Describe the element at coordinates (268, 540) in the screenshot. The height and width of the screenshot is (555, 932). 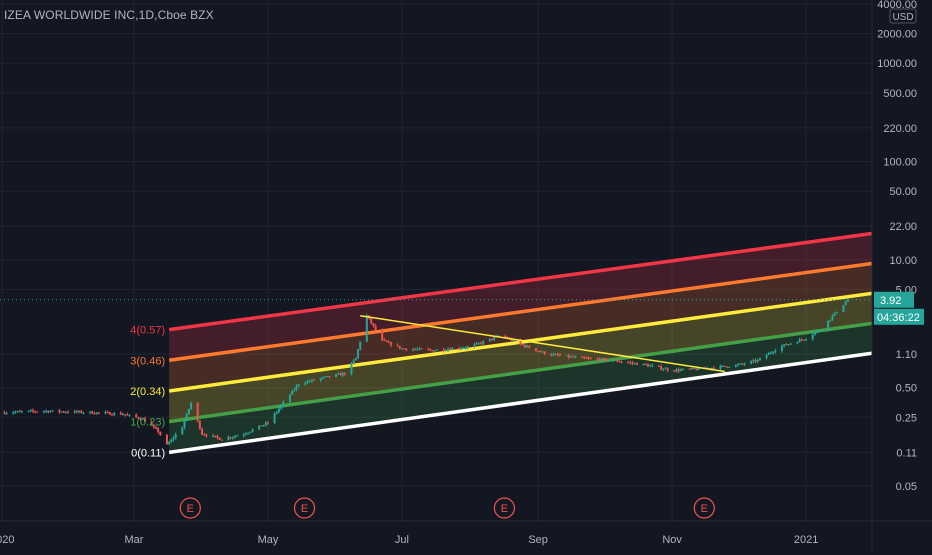
I see `time-tick-label: May` at that location.